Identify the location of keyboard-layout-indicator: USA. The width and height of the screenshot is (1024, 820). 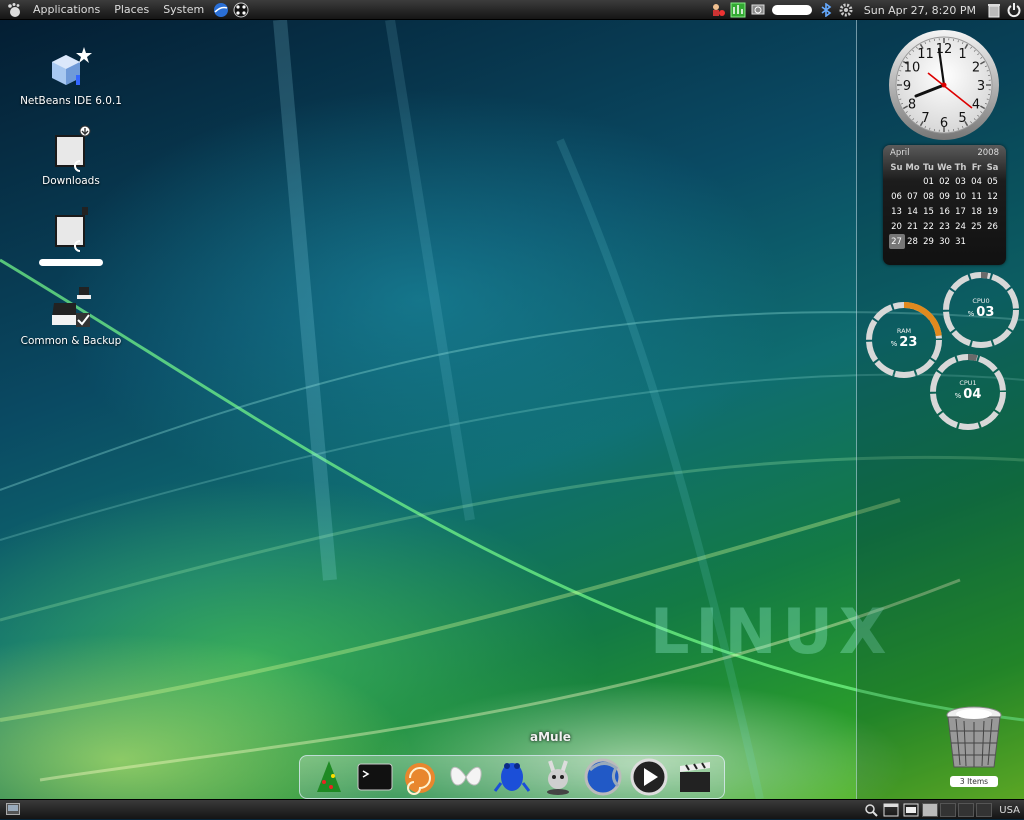
(1009, 810).